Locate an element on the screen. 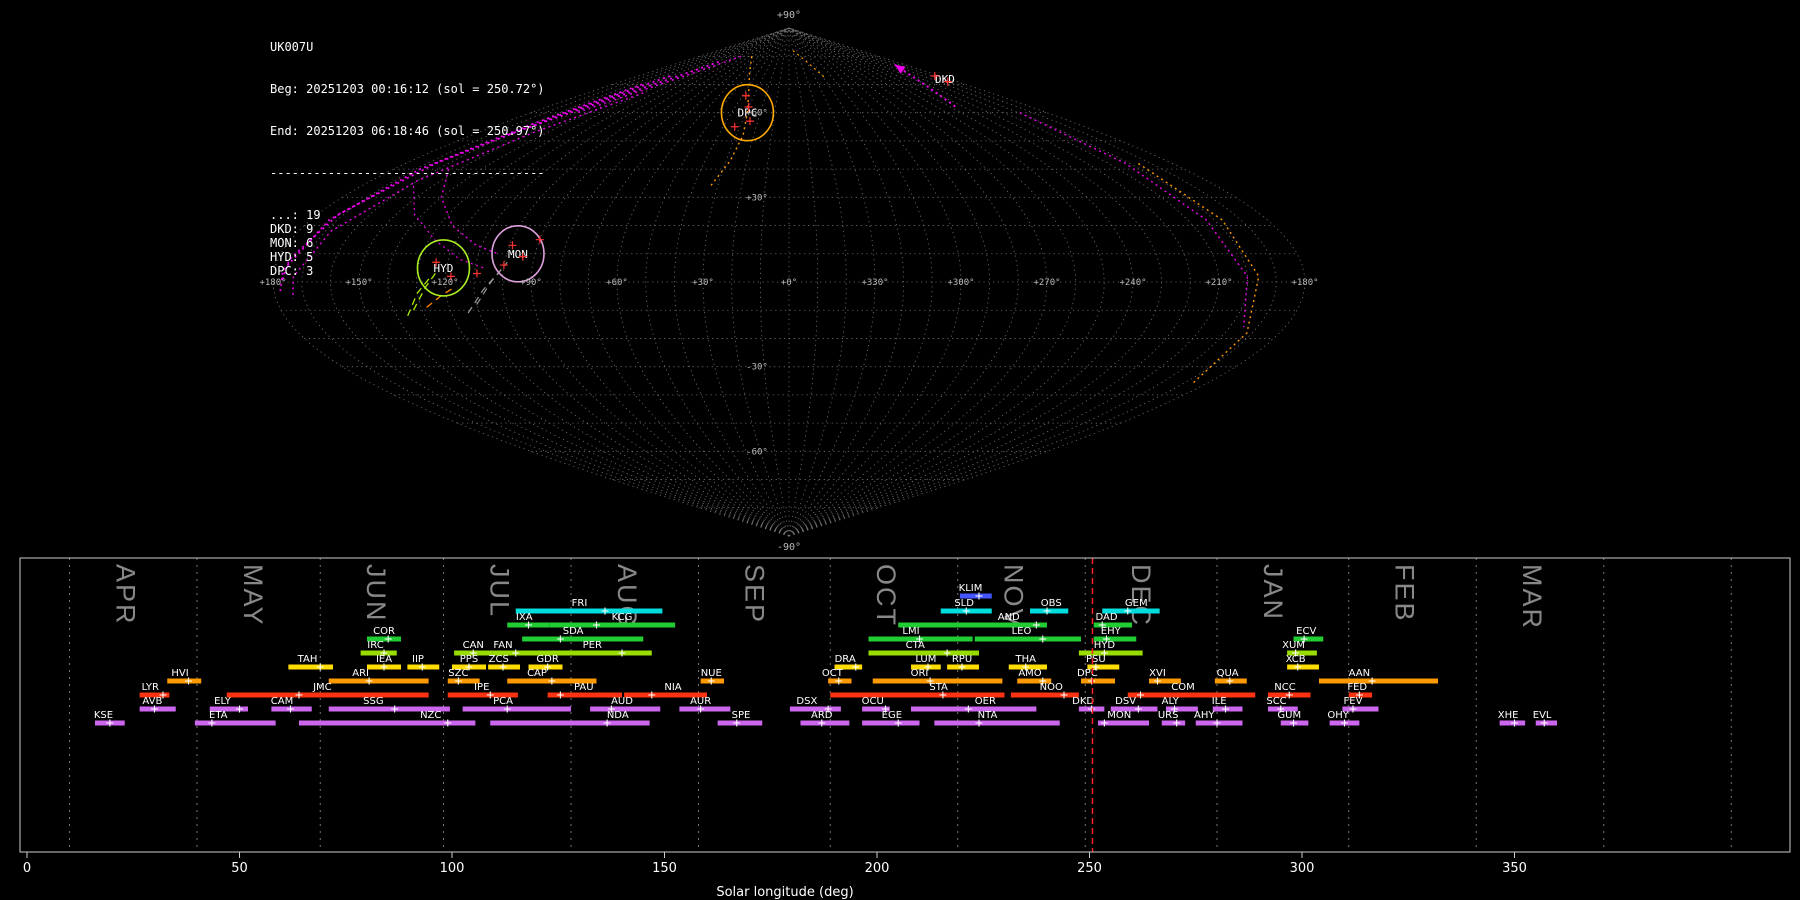  shower-bar-noo is located at coordinates (1044, 695).